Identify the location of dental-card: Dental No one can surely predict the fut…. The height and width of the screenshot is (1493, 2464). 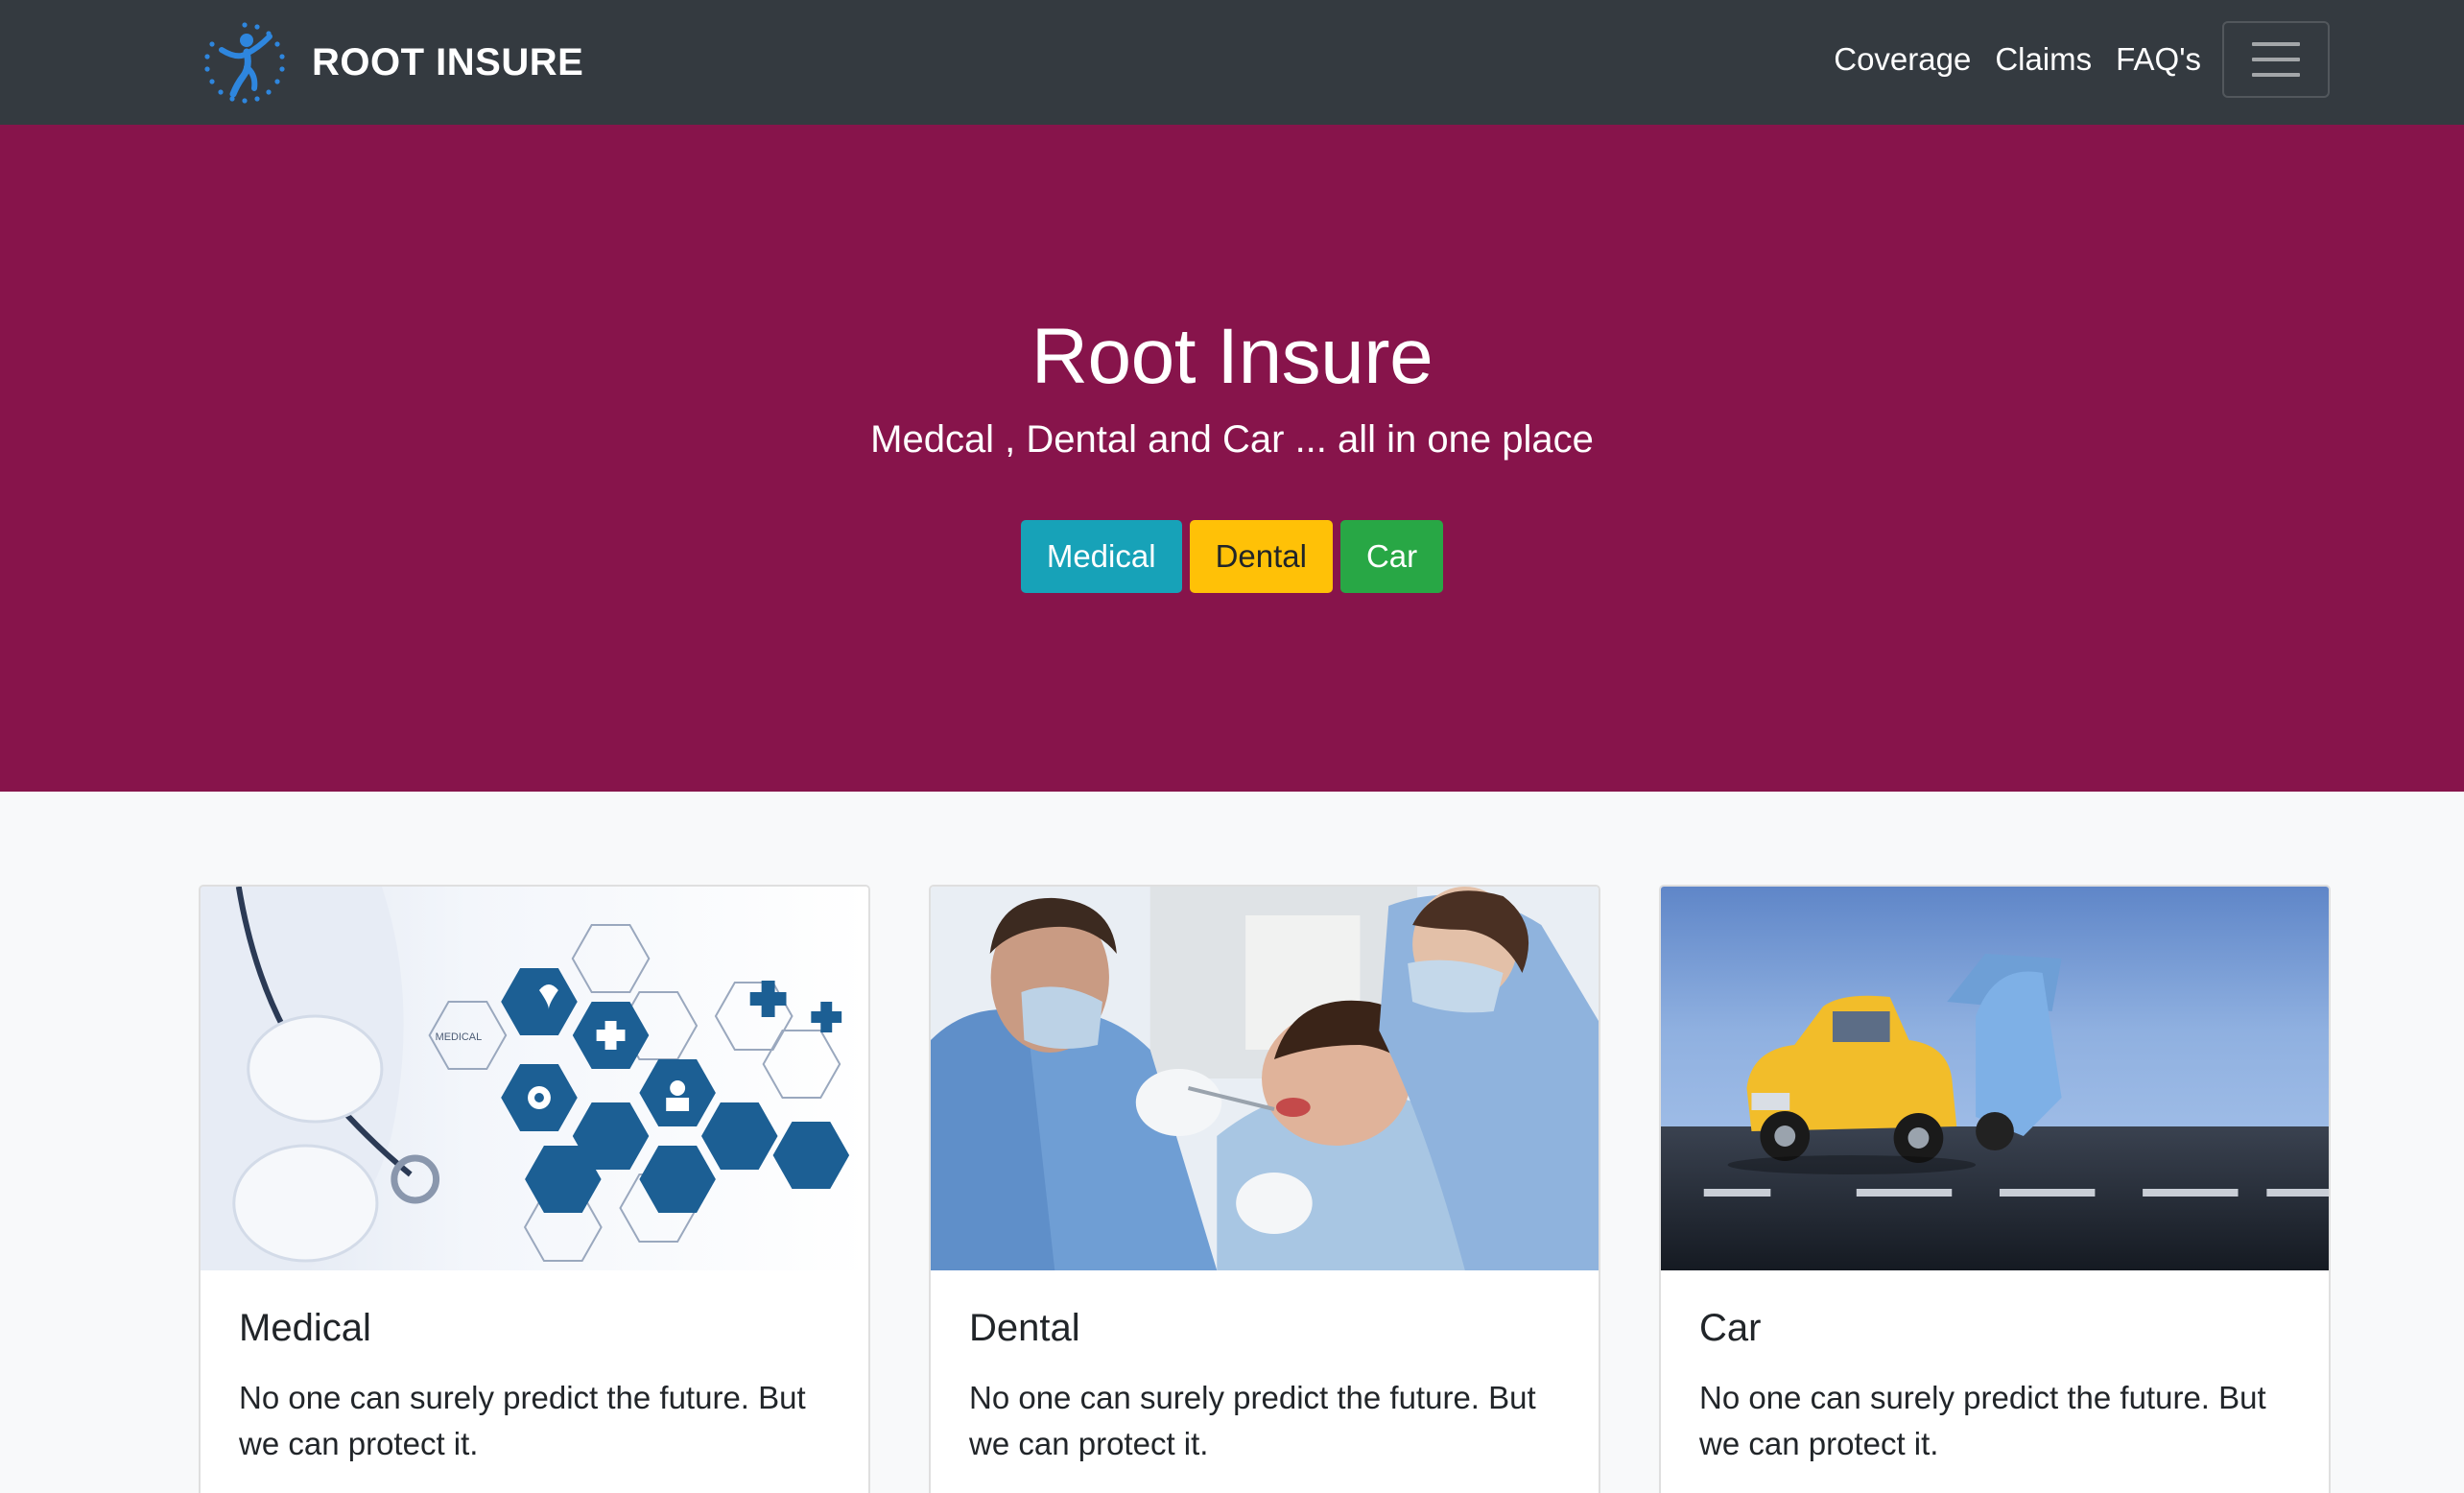
(1264, 1189).